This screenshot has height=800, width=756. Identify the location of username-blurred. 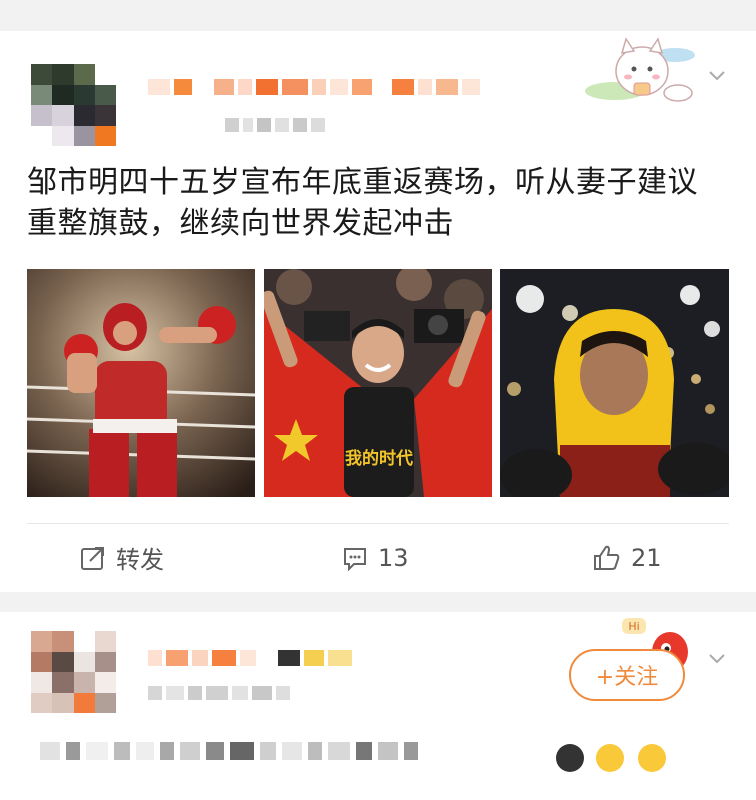
(314, 87).